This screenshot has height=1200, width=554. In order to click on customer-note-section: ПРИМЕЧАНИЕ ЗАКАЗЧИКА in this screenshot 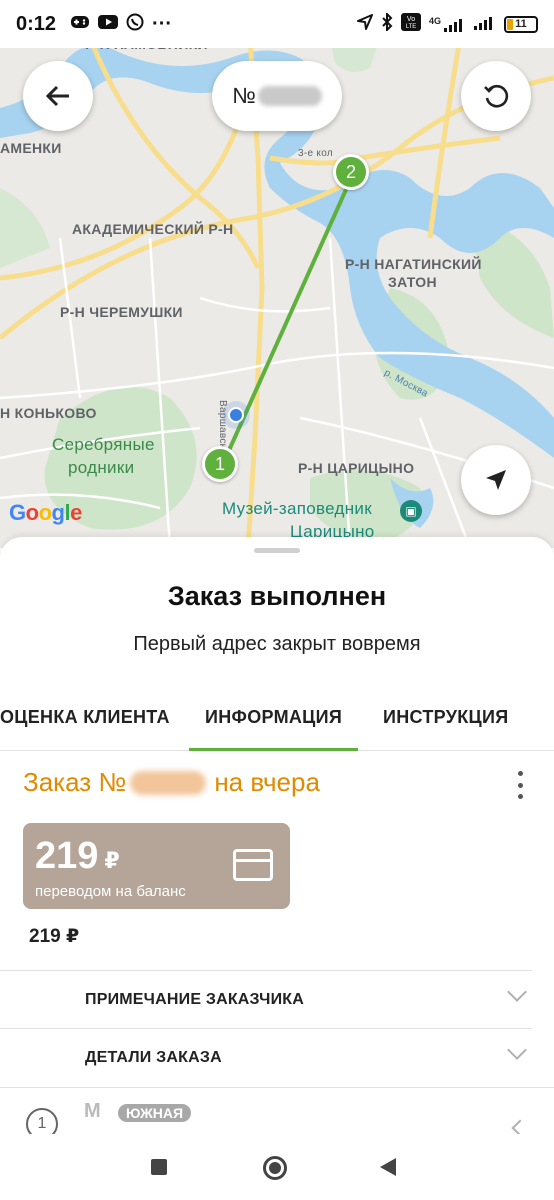, I will do `click(266, 999)`.